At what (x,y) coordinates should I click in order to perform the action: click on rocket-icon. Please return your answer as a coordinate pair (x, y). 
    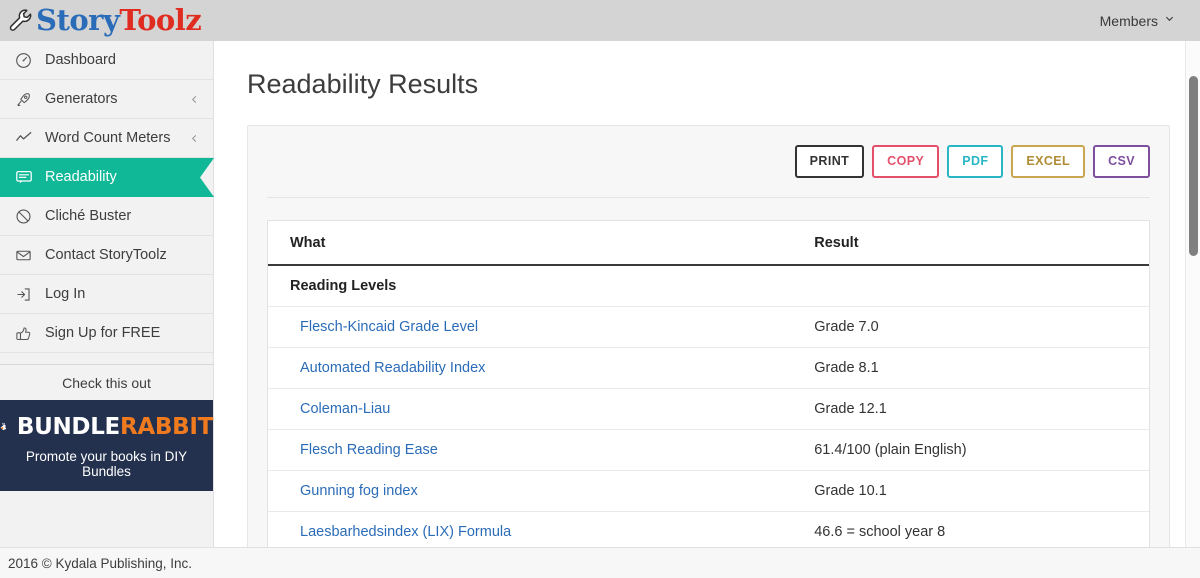
    Looking at the image, I should click on (23, 99).